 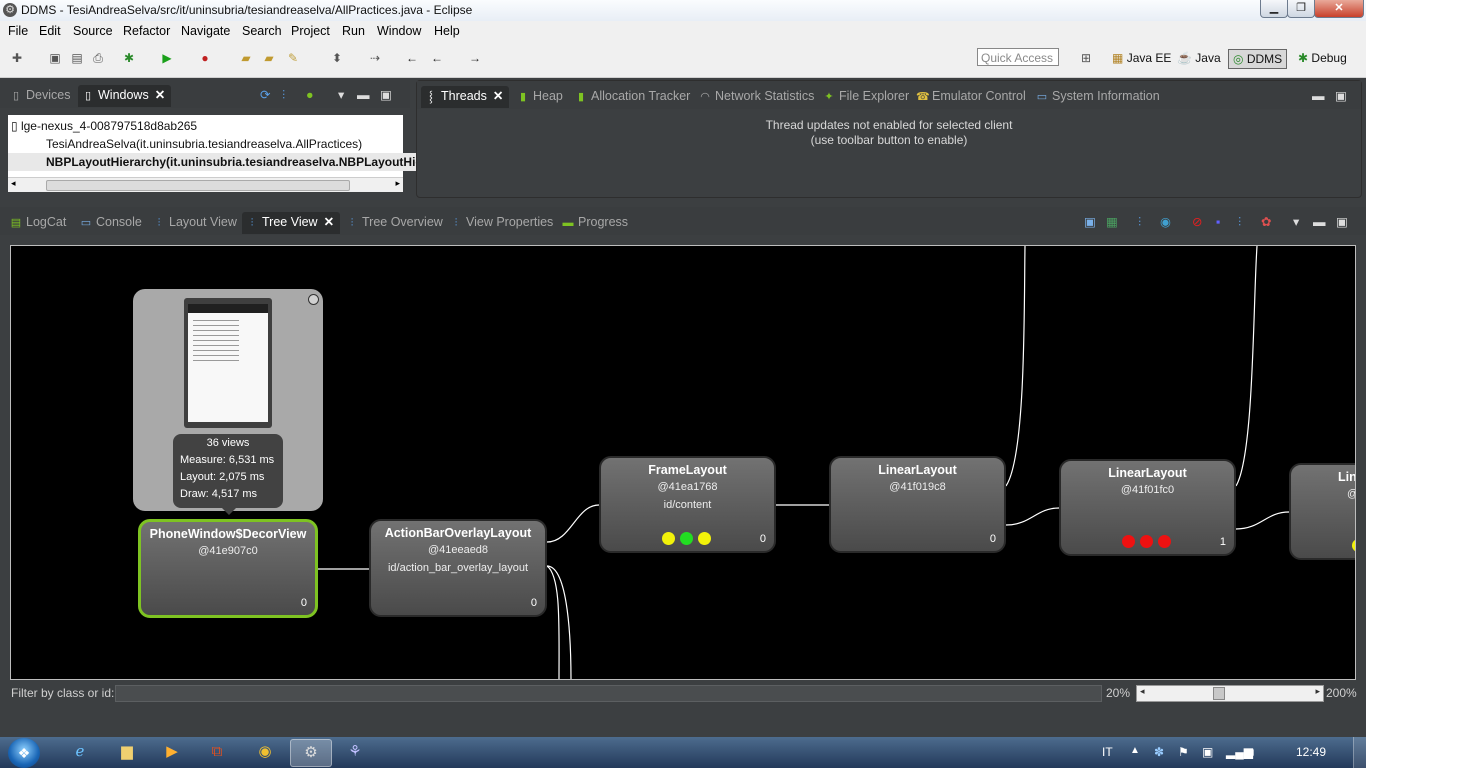 I want to click on menu-refactor: Refactor, so click(x=146, y=31).